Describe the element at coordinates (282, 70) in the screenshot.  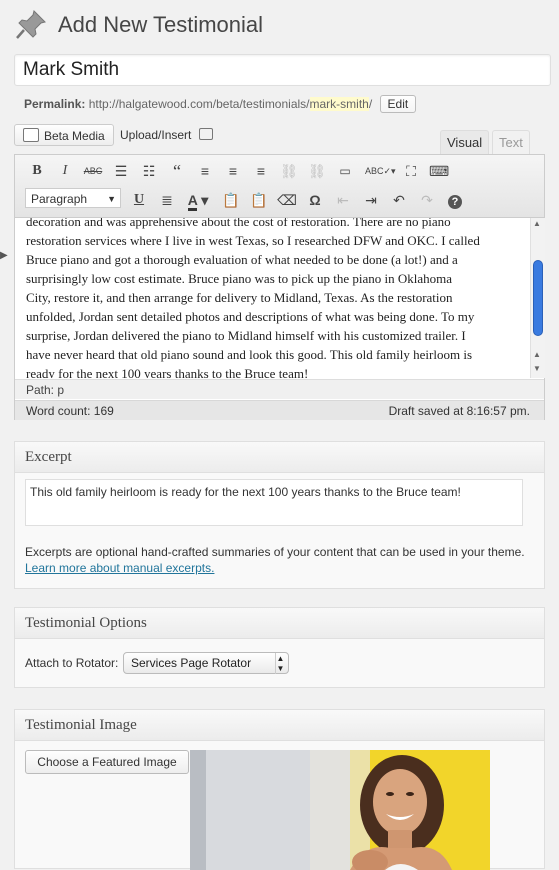
I see `title-input: Mark Smith` at that location.